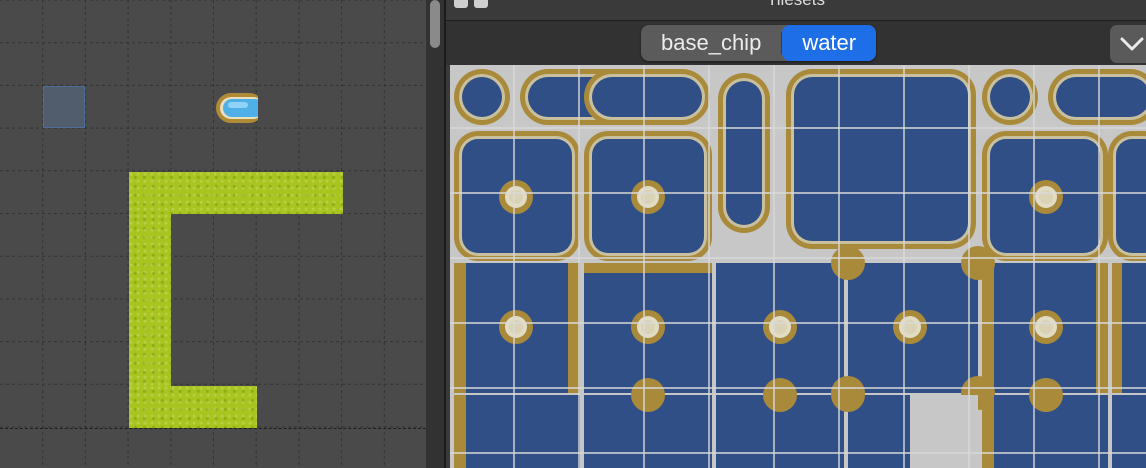  What do you see at coordinates (213, 428) in the screenshot?
I see `map-boundary` at bounding box center [213, 428].